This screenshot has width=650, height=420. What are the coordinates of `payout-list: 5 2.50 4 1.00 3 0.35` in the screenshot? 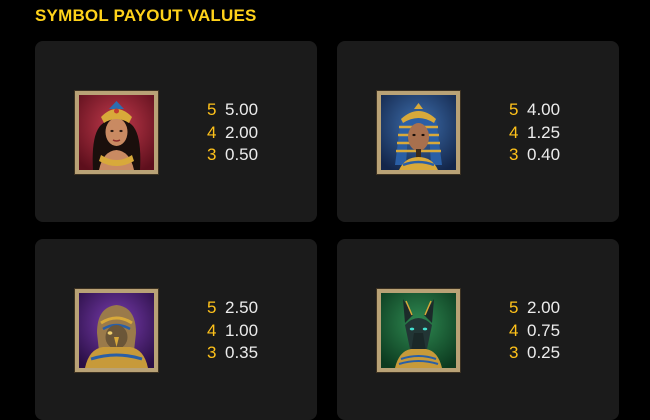 It's located at (232, 331).